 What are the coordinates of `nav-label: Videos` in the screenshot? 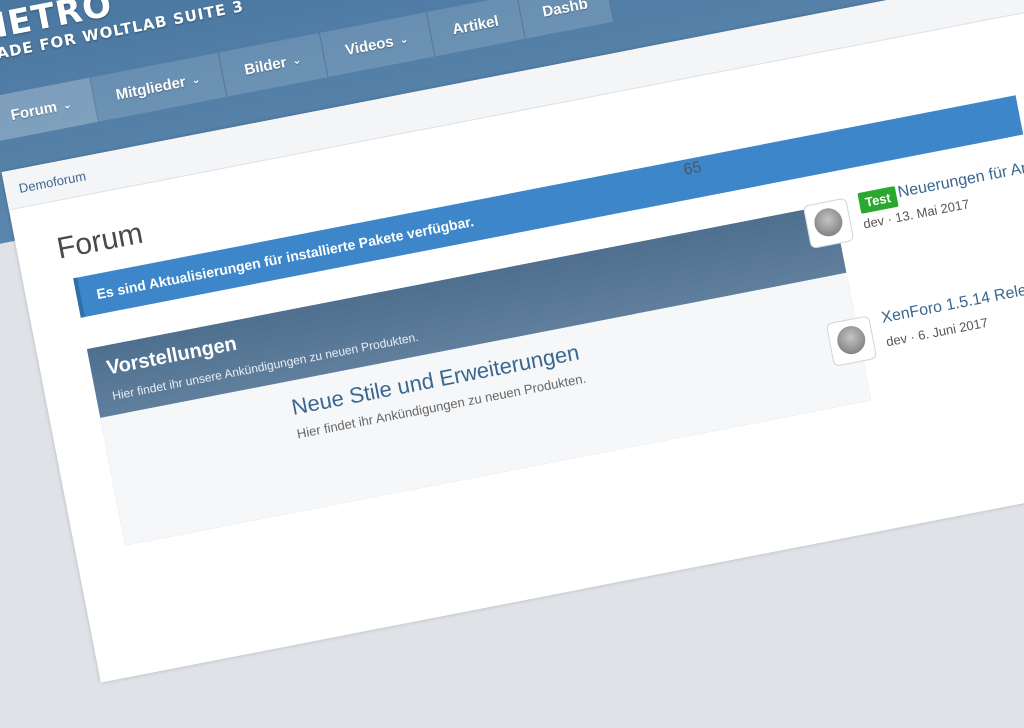 It's located at (369, 46).